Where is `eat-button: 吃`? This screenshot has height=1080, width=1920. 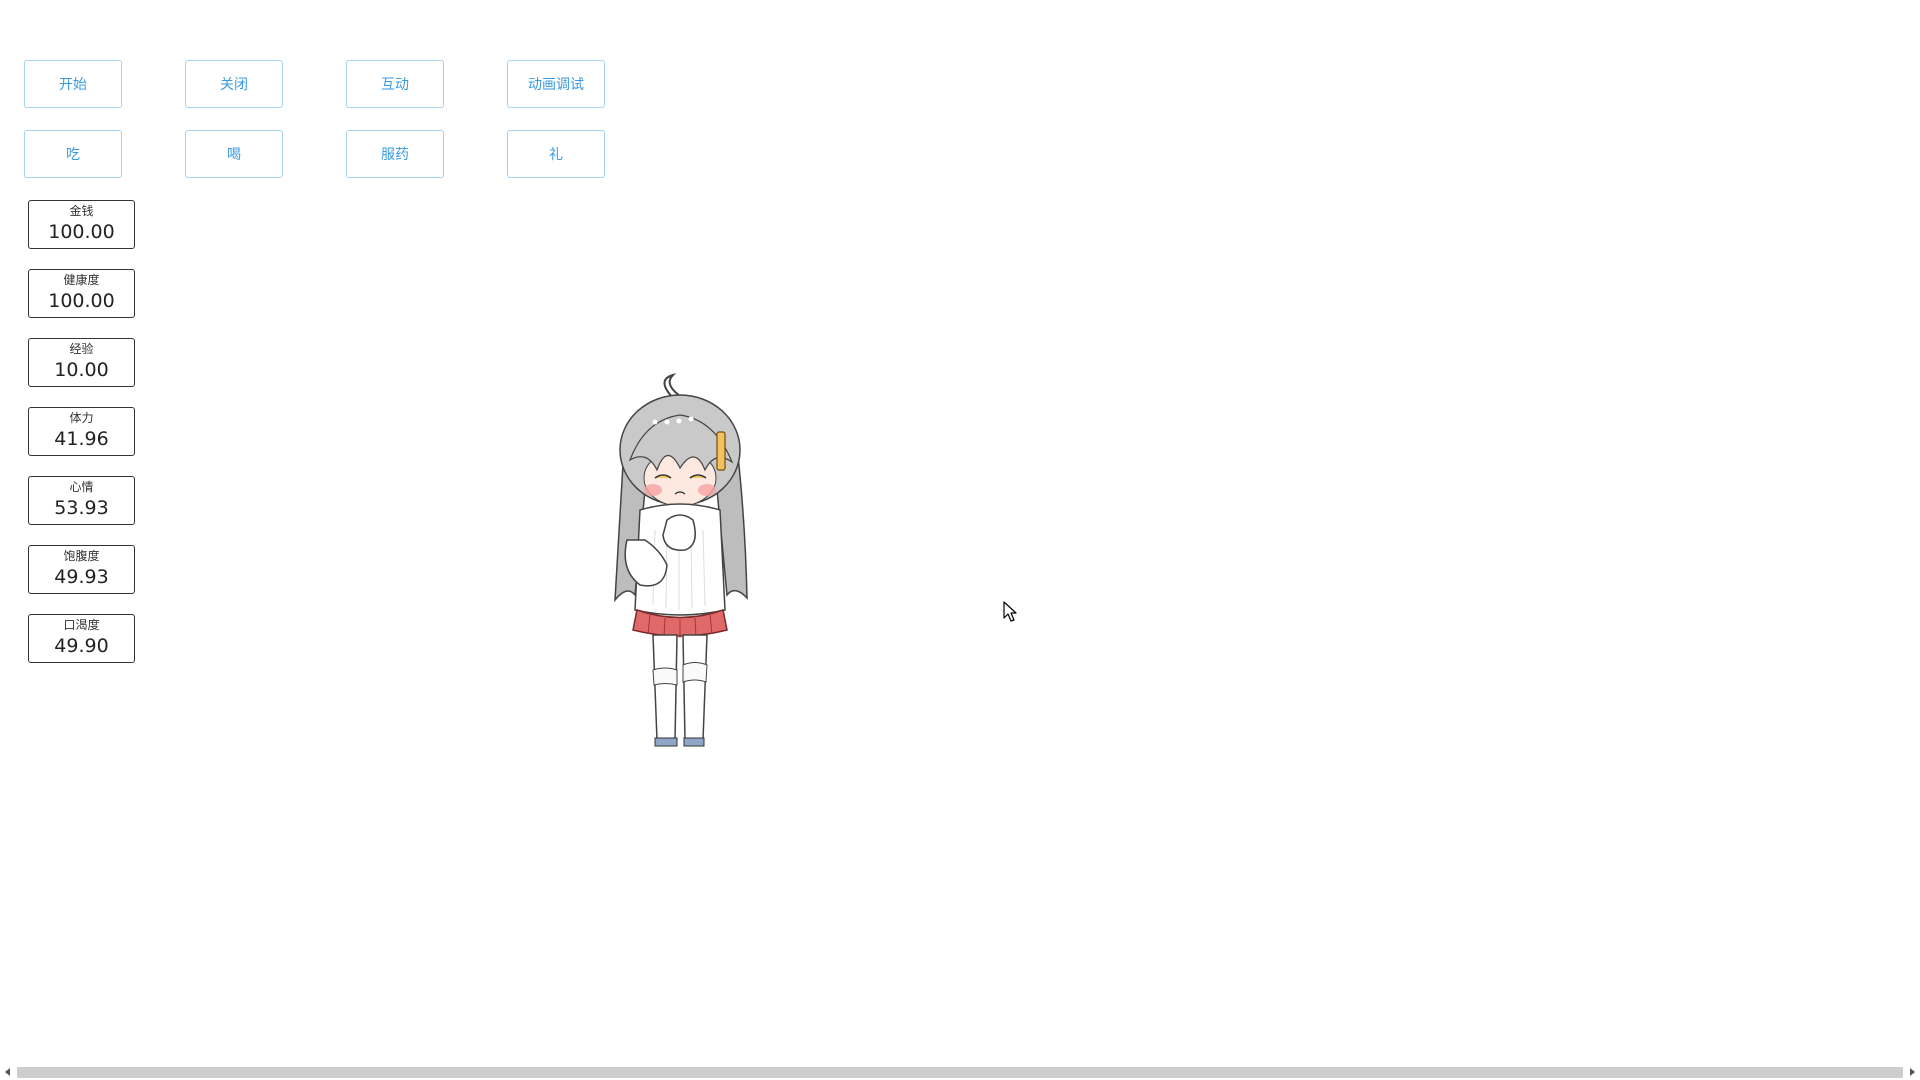
eat-button: 吃 is located at coordinates (73, 154).